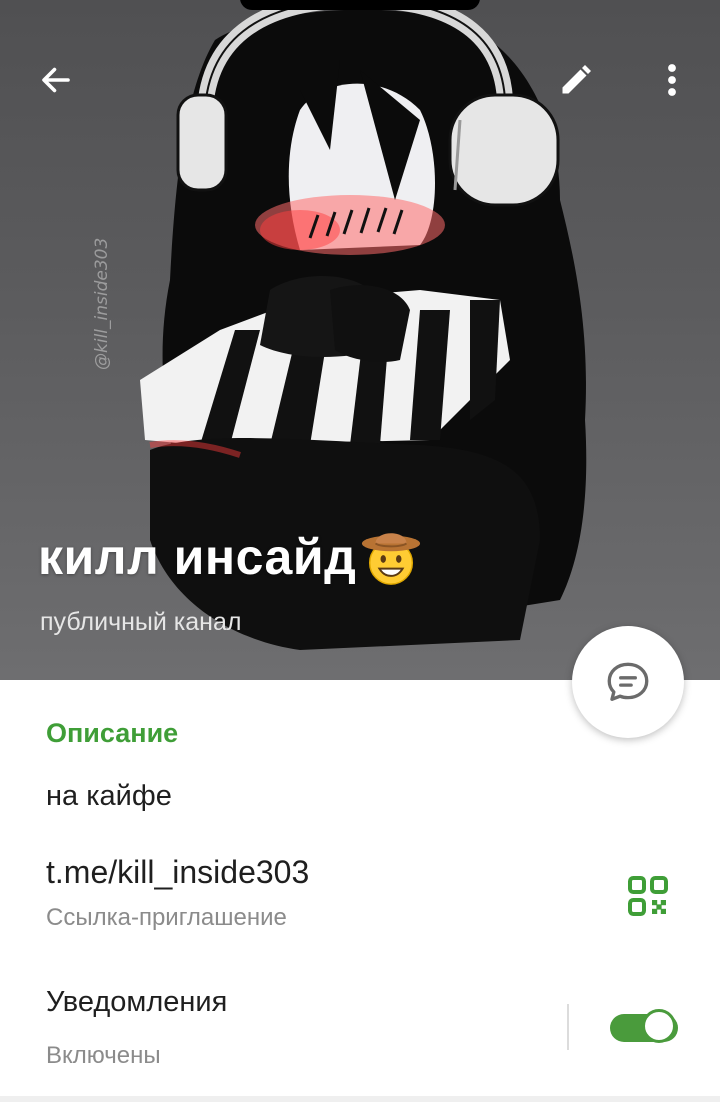 The width and height of the screenshot is (720, 1102). Describe the element at coordinates (166, 917) in the screenshot. I see `invite-link-caption: Ссылка-приглашение` at that location.